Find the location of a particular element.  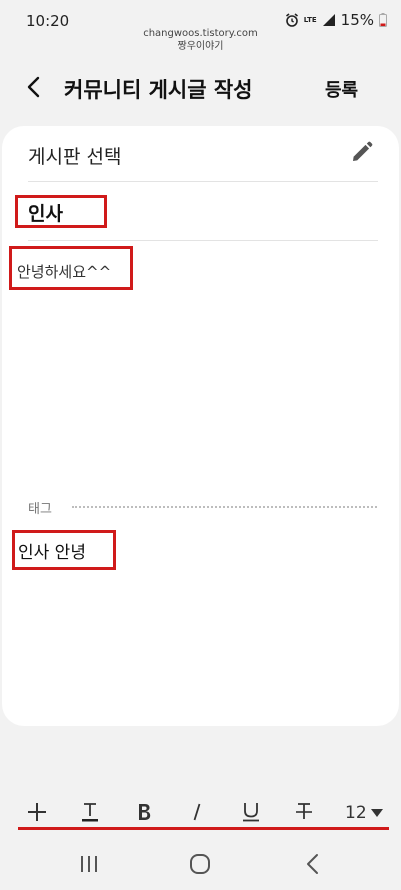

plus-icon is located at coordinates (37, 812).